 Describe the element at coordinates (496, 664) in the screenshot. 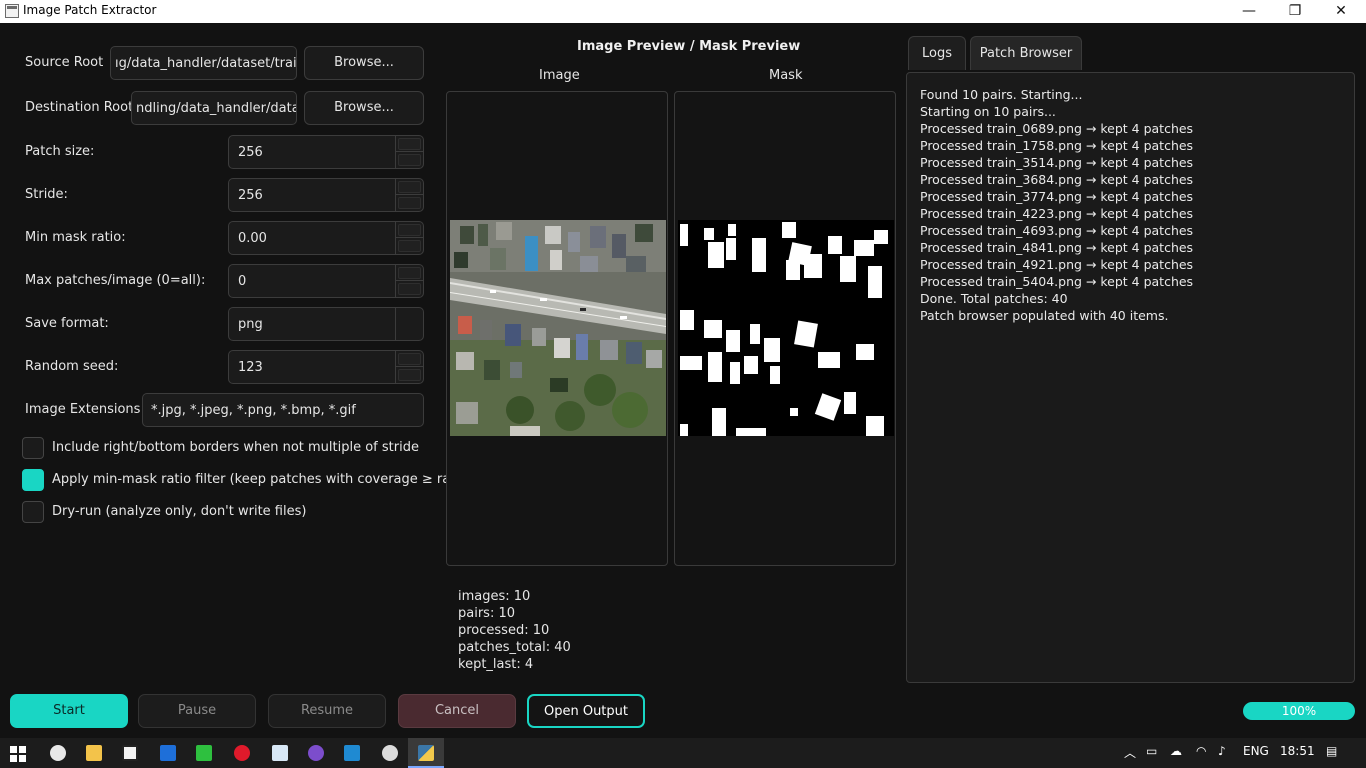

I see `stat-kept-last: kept_last: 4` at that location.